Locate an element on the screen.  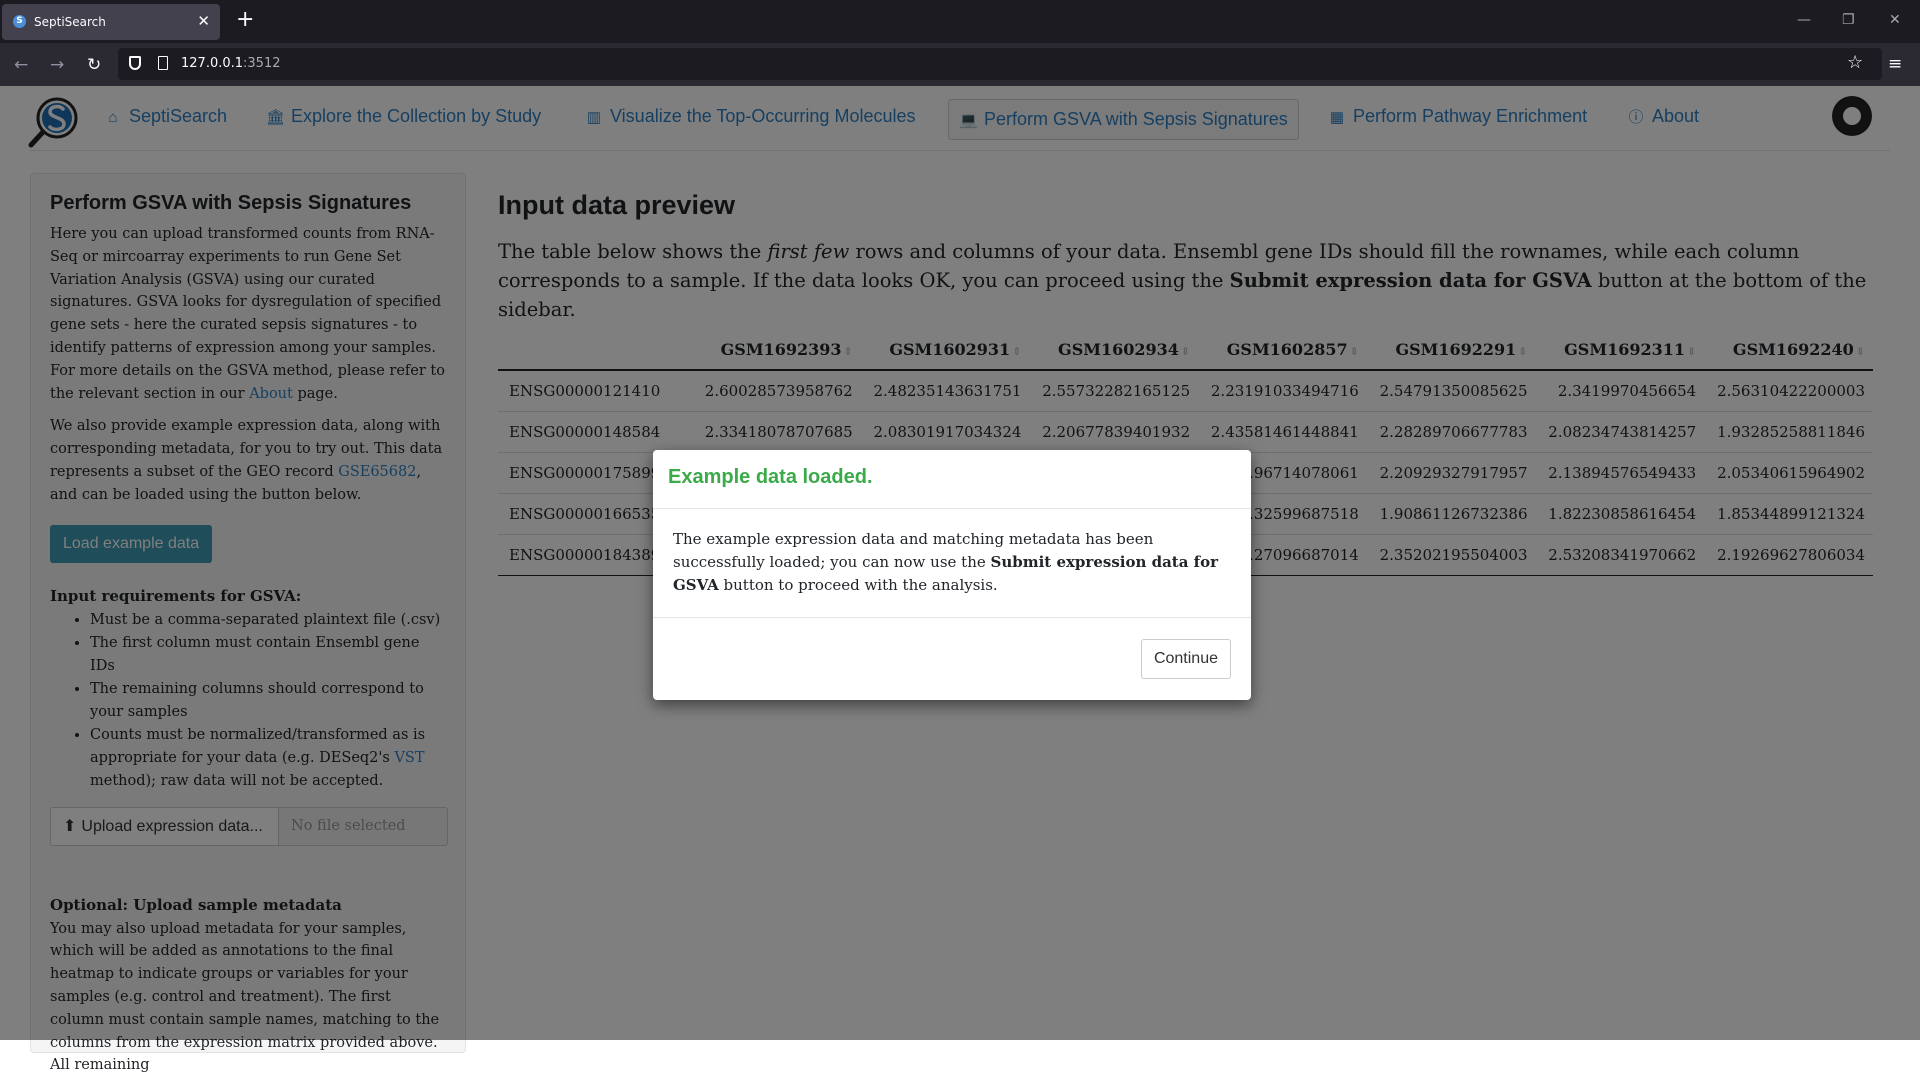
minimize-icon: — is located at coordinates (1804, 20).